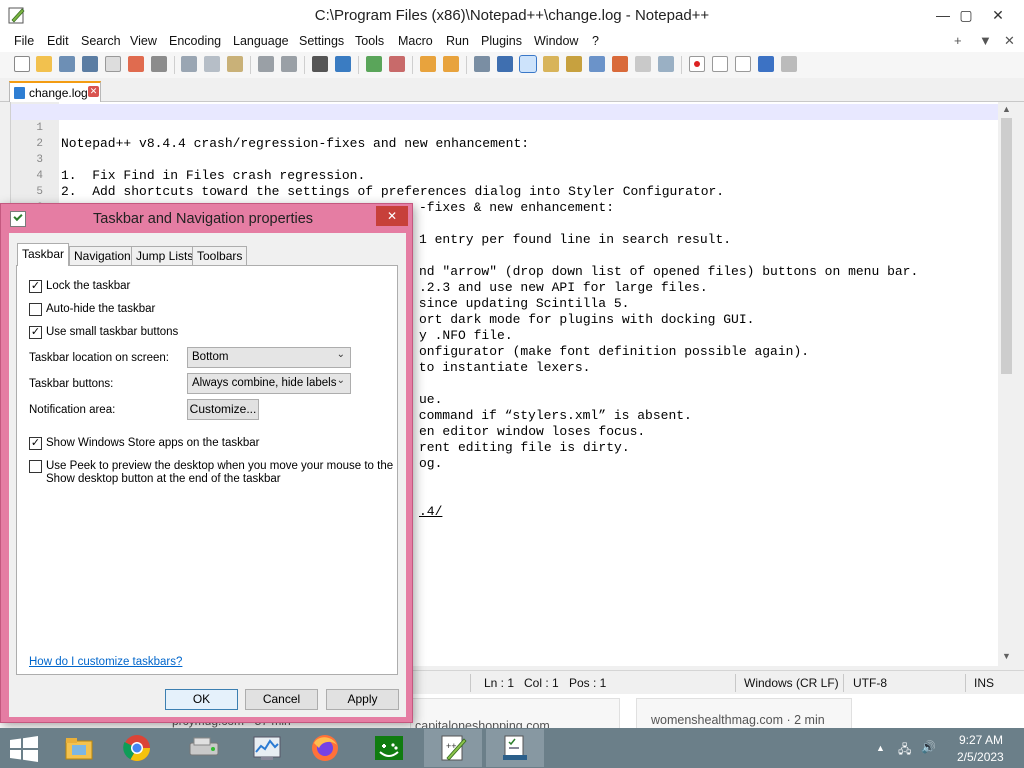 The image size is (1024, 768). What do you see at coordinates (453, 748) in the screenshot?
I see `notepadpp-task-button: ++` at bounding box center [453, 748].